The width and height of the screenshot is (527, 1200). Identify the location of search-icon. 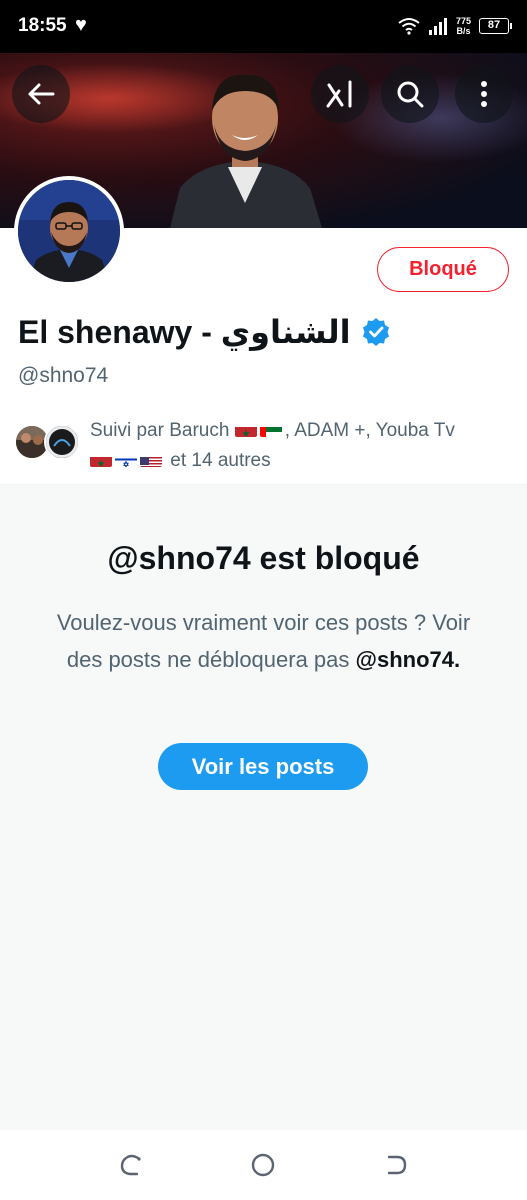
(410, 94).